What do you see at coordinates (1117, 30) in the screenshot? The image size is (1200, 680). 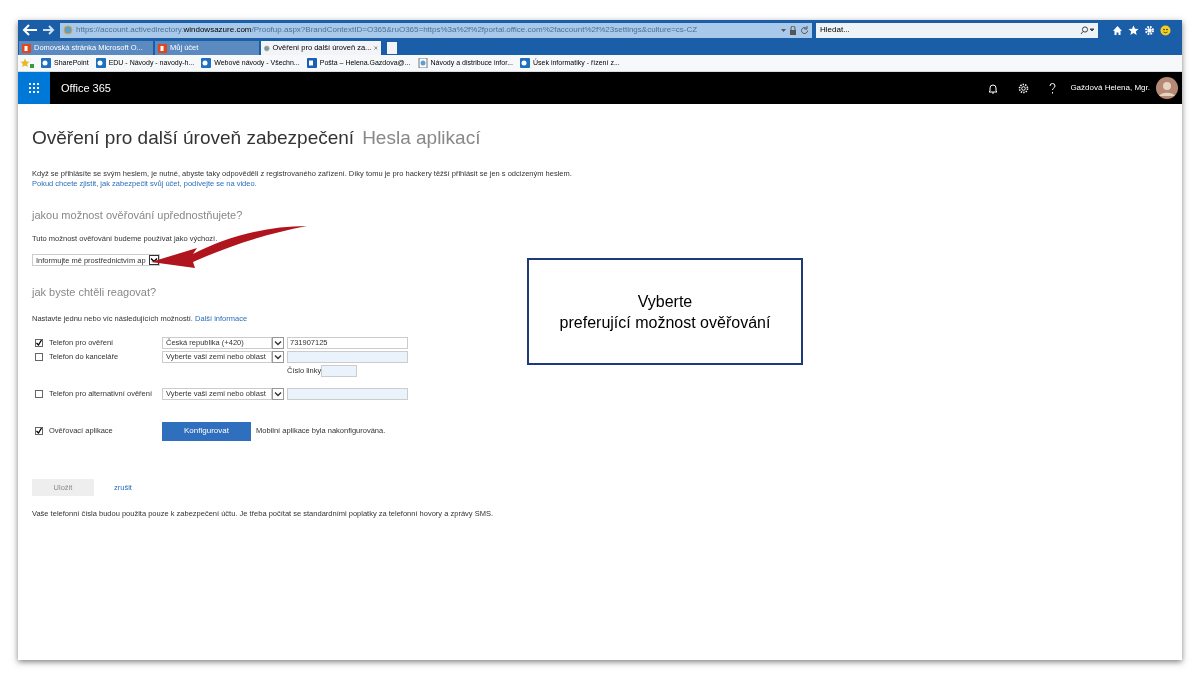 I see `home-icon` at bounding box center [1117, 30].